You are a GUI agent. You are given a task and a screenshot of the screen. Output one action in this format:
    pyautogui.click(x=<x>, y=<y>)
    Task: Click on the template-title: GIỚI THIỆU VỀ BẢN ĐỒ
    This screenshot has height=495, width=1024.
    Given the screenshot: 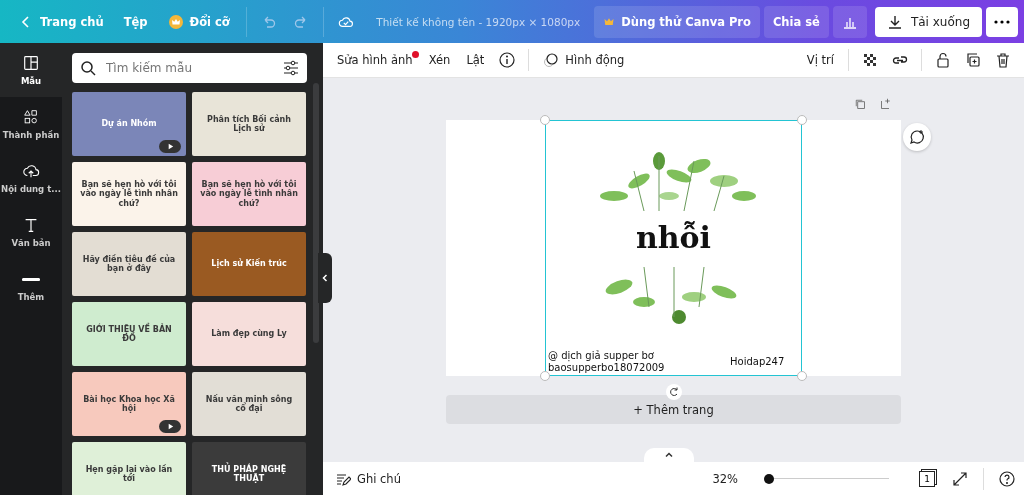 What is the action you would take?
    pyautogui.click(x=129, y=334)
    